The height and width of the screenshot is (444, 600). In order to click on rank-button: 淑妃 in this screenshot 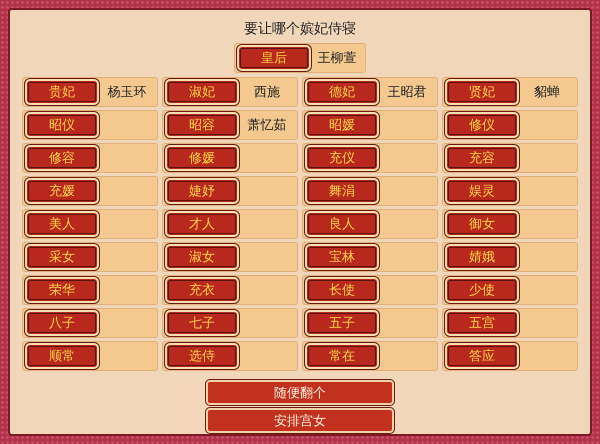, I will do `click(202, 92)`.